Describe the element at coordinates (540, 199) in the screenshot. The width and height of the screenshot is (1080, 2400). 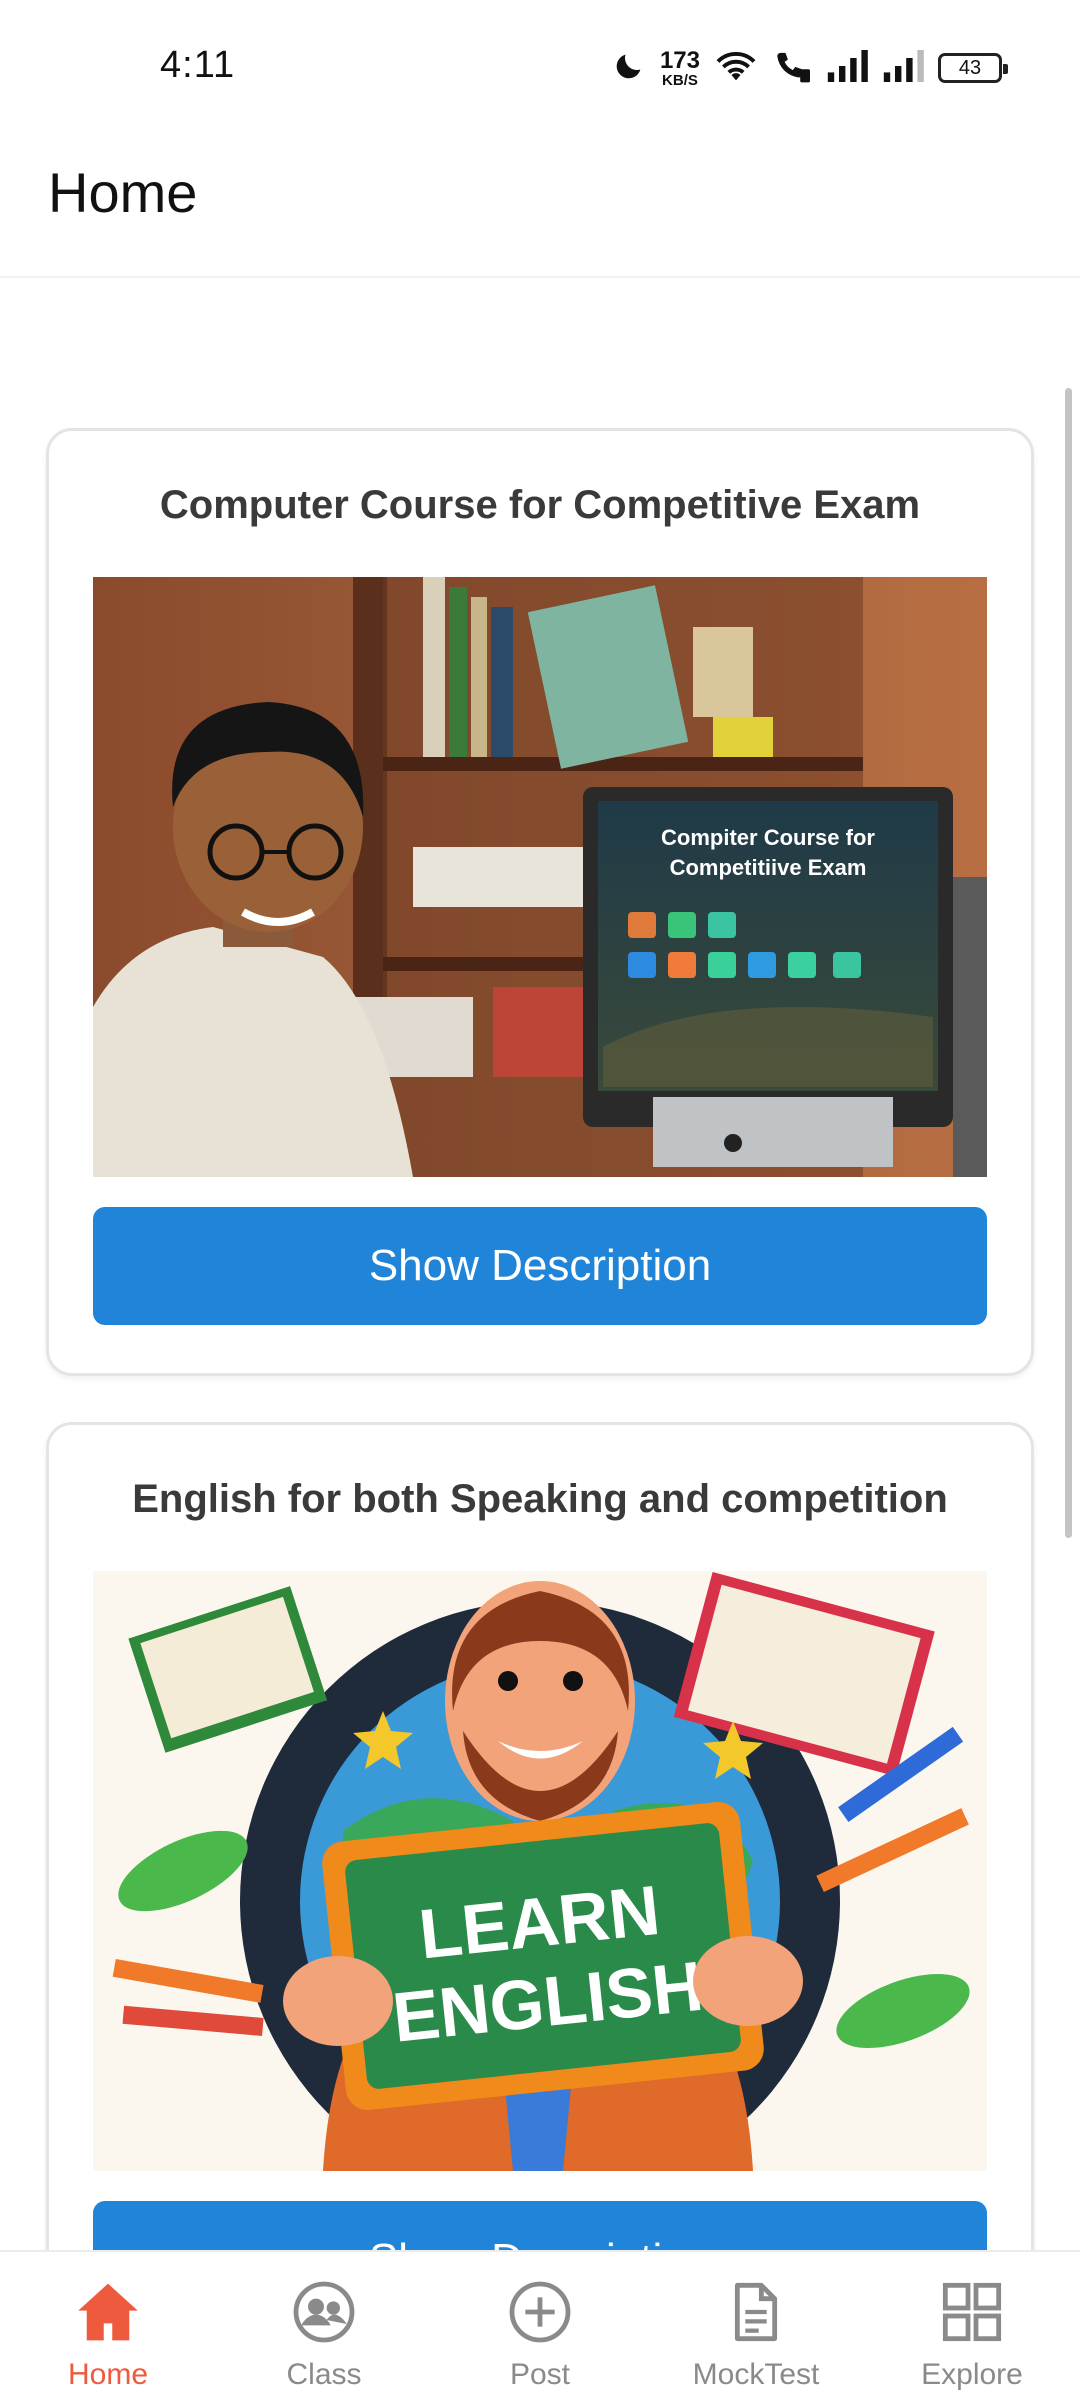
I see `app-header: Home` at that location.